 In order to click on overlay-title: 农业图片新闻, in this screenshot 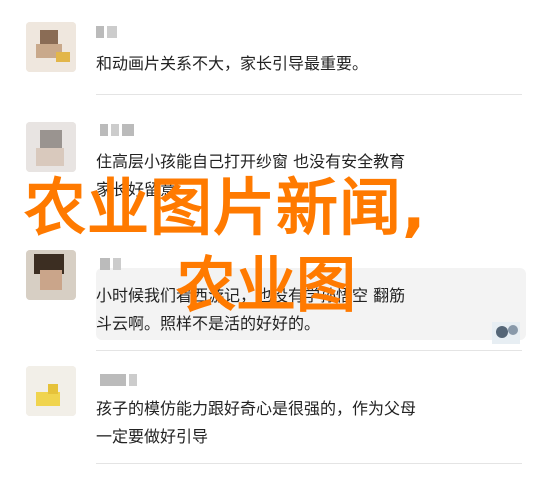, I will do `click(225, 207)`.